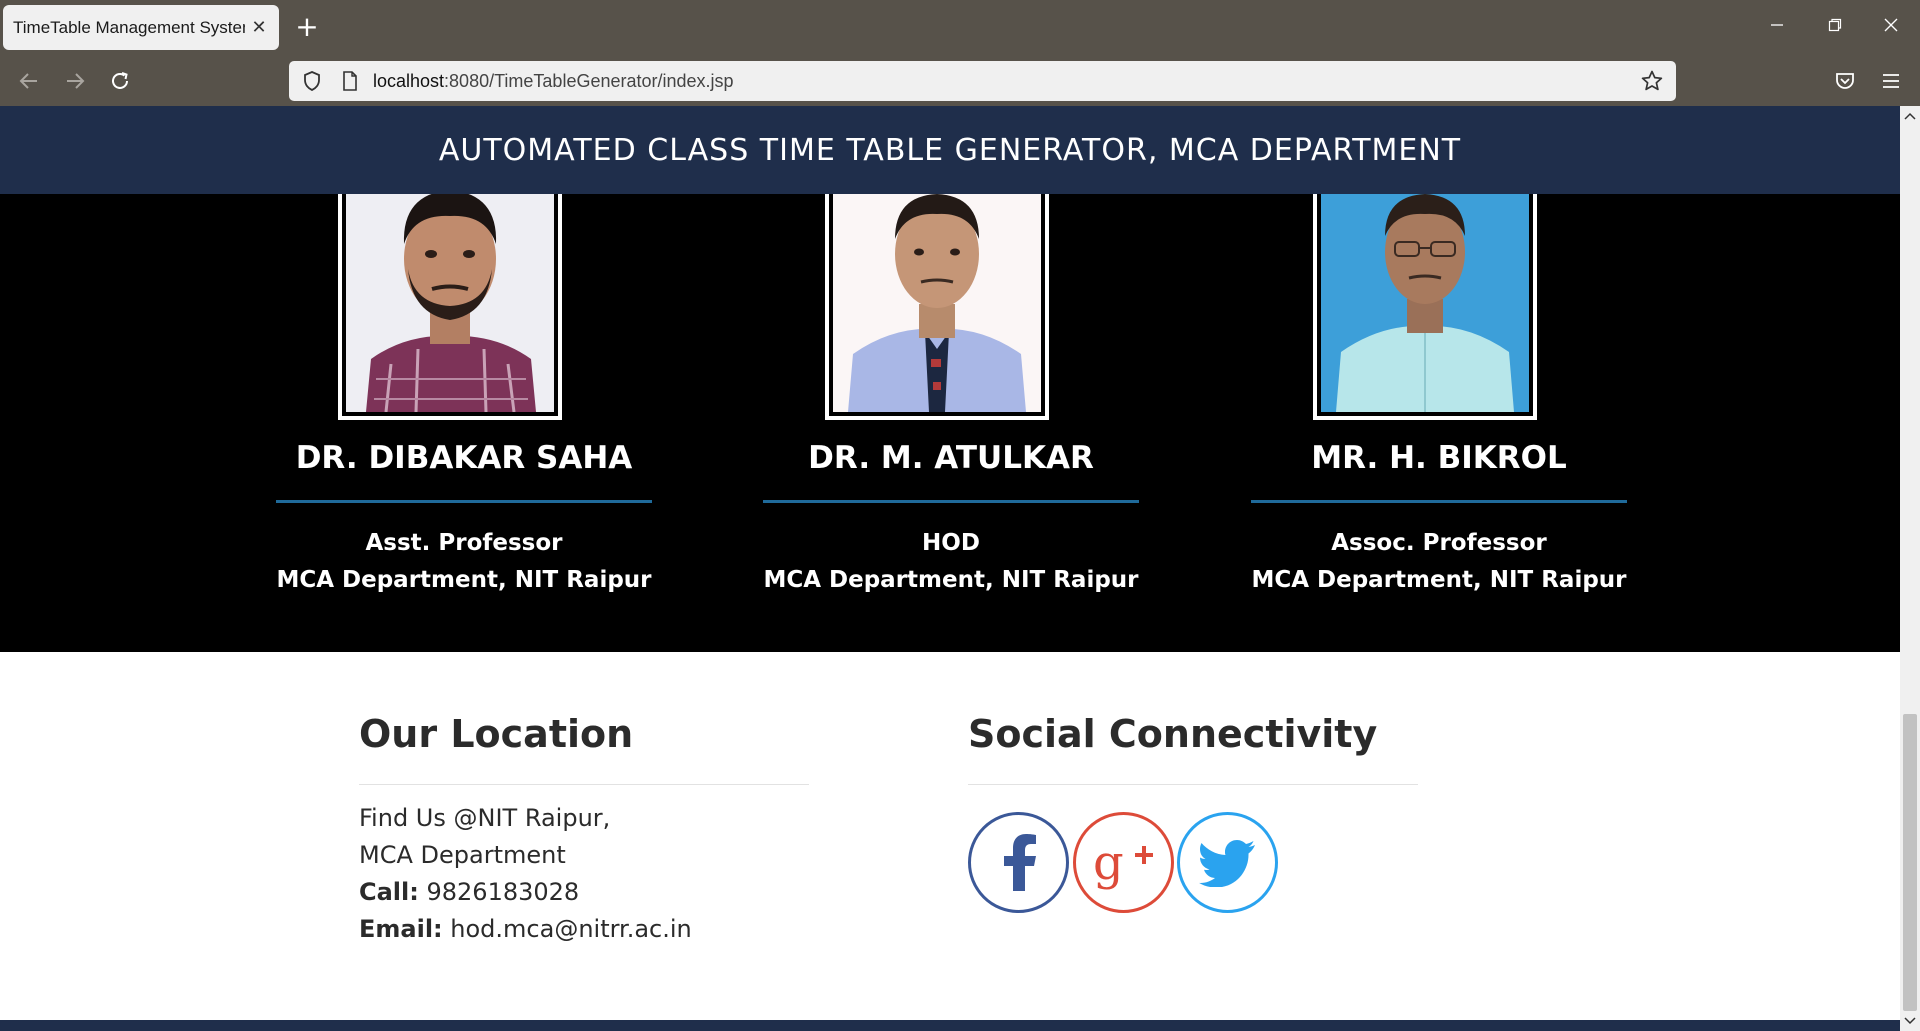 This screenshot has width=1920, height=1031. What do you see at coordinates (350, 81) in the screenshot?
I see `page-icon` at bounding box center [350, 81].